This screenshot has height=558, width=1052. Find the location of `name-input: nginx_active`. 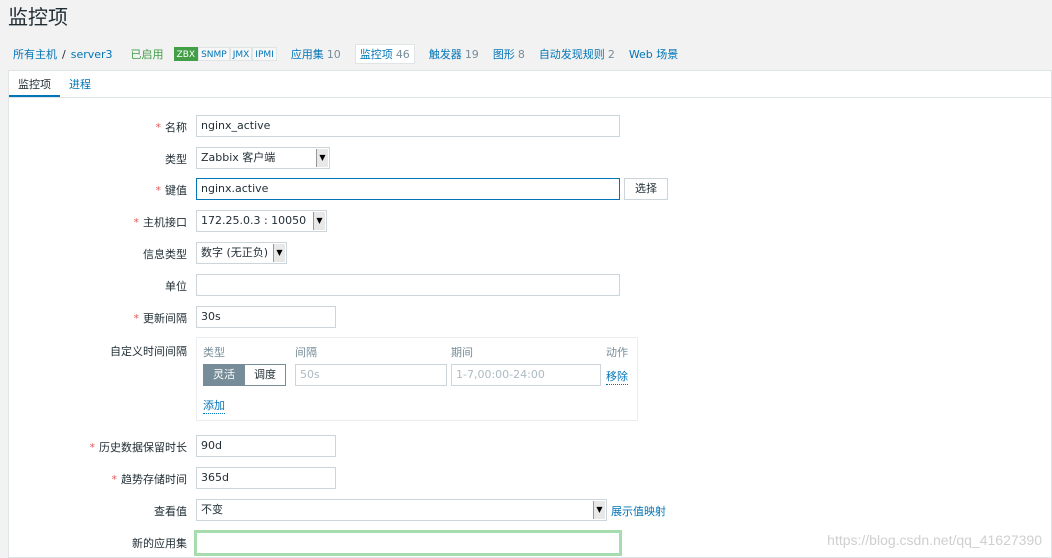

name-input: nginx_active is located at coordinates (408, 126).